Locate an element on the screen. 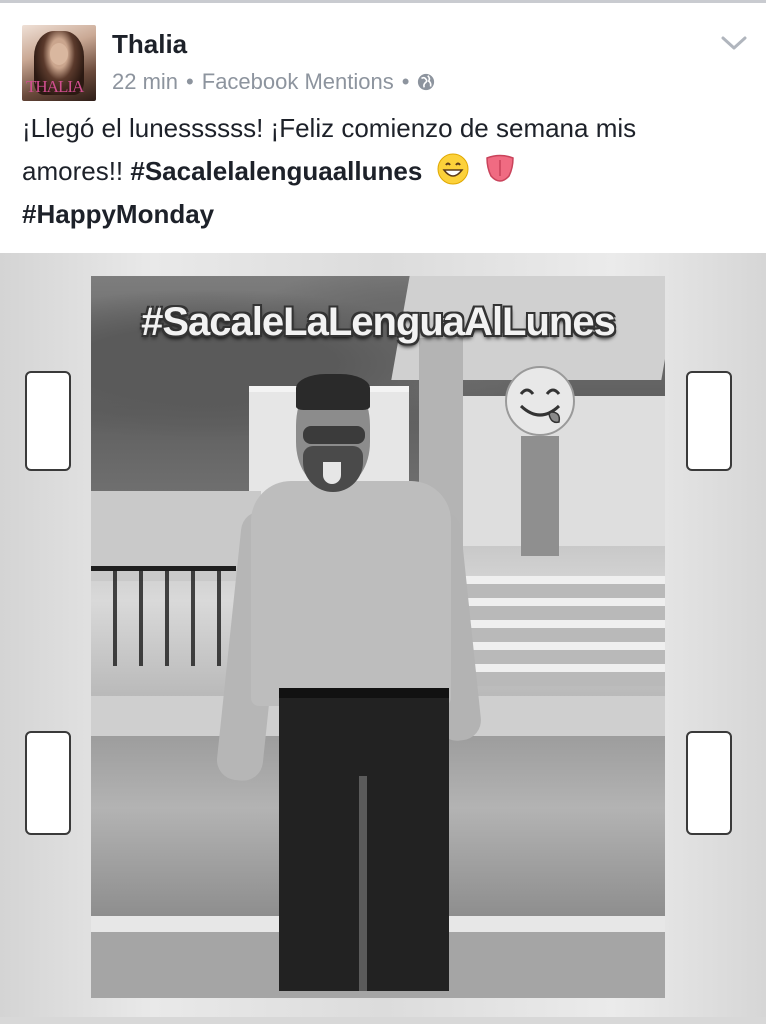 The width and height of the screenshot is (766, 1024). chevron-down-icon is located at coordinates (734, 43).